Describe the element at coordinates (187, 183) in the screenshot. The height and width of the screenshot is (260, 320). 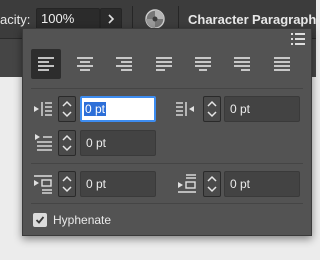
I see `space-after-icon` at that location.